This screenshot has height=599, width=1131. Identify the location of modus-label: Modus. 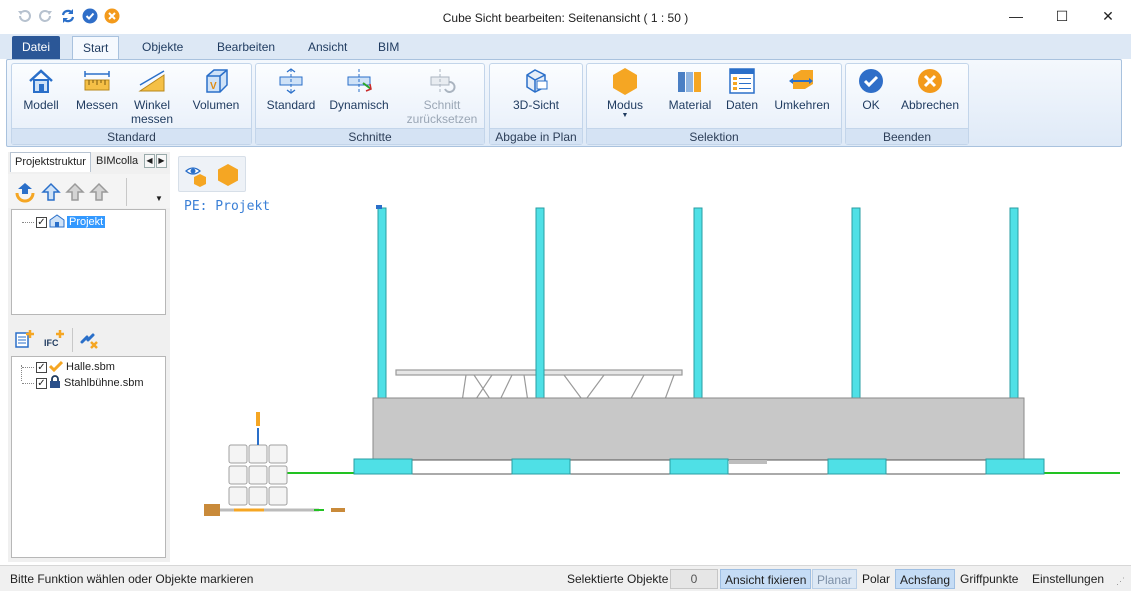
(625, 105).